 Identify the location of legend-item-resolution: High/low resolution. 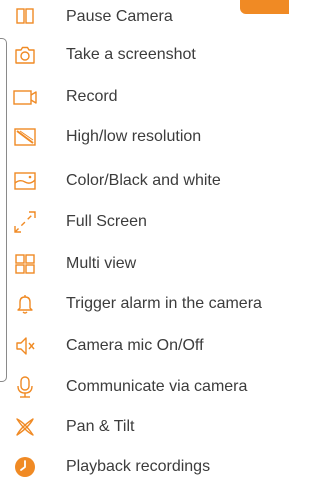
(144, 137).